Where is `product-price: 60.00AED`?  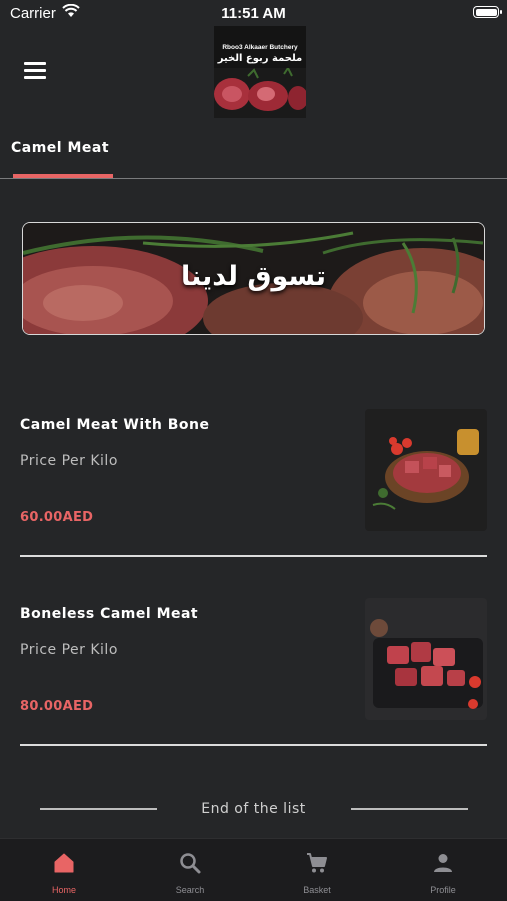 product-price: 60.00AED is located at coordinates (57, 517).